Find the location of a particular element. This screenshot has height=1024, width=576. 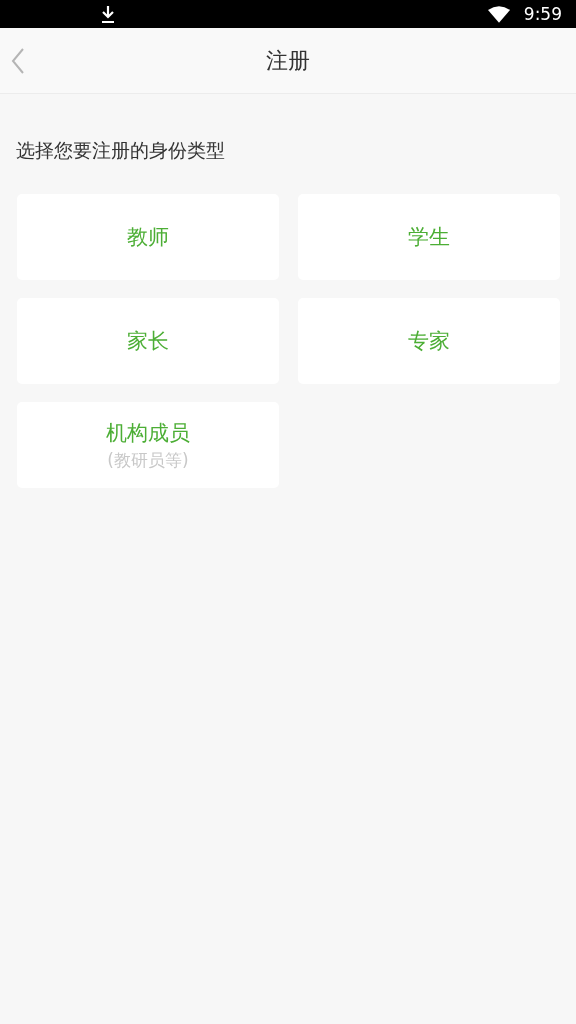

clock-time: 9:59 is located at coordinates (542, 14).